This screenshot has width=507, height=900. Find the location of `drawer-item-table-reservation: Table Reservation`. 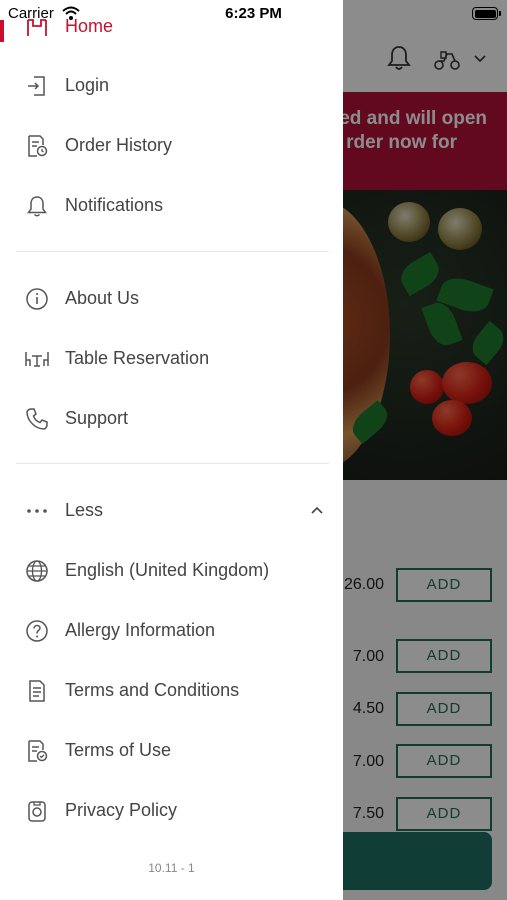

drawer-item-table-reservation: Table Reservation is located at coordinates (171, 359).